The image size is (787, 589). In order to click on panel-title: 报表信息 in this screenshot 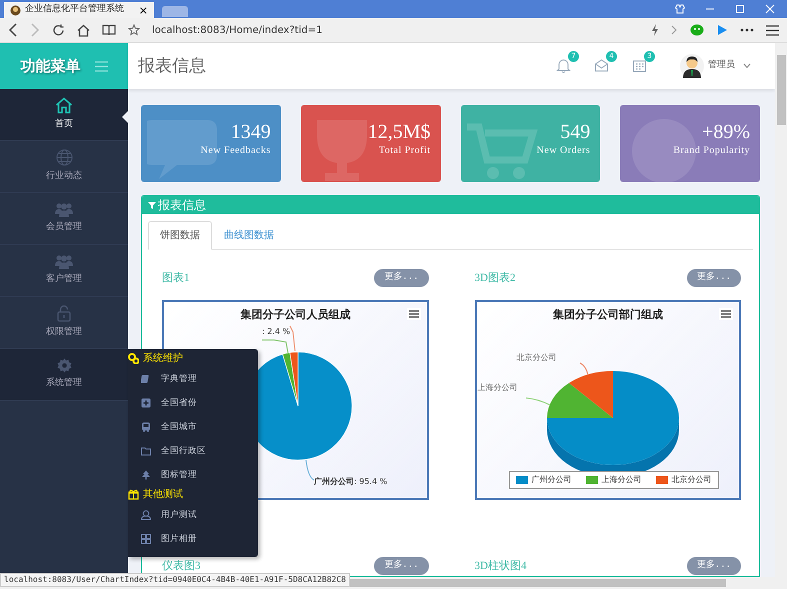, I will do `click(182, 205)`.